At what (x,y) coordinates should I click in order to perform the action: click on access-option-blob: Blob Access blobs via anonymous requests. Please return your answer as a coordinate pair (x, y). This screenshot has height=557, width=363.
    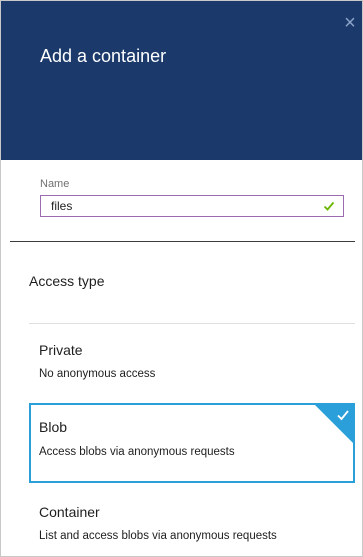
    Looking at the image, I should click on (192, 443).